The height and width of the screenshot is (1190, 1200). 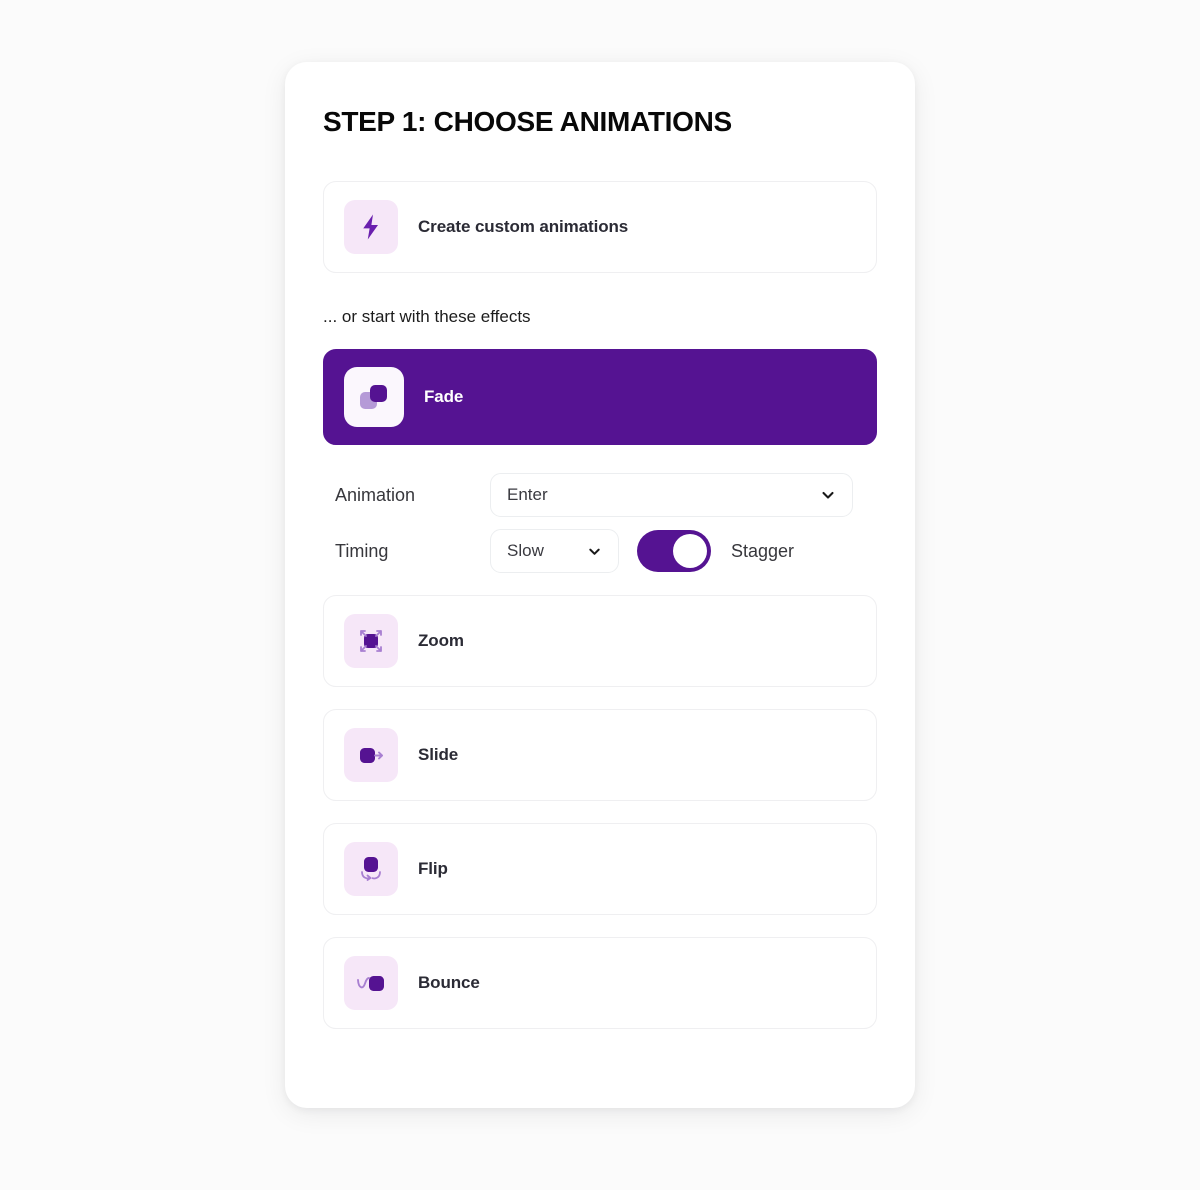 I want to click on stagger-label: Stagger, so click(x=763, y=550).